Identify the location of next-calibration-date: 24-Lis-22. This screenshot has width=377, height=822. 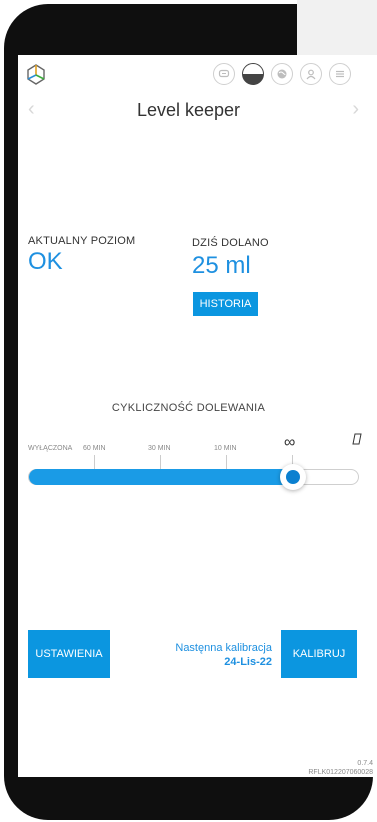
(248, 662).